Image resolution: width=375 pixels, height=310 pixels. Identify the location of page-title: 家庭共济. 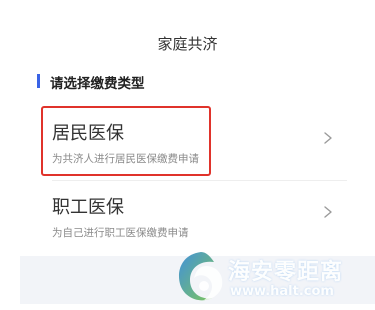
(187, 44).